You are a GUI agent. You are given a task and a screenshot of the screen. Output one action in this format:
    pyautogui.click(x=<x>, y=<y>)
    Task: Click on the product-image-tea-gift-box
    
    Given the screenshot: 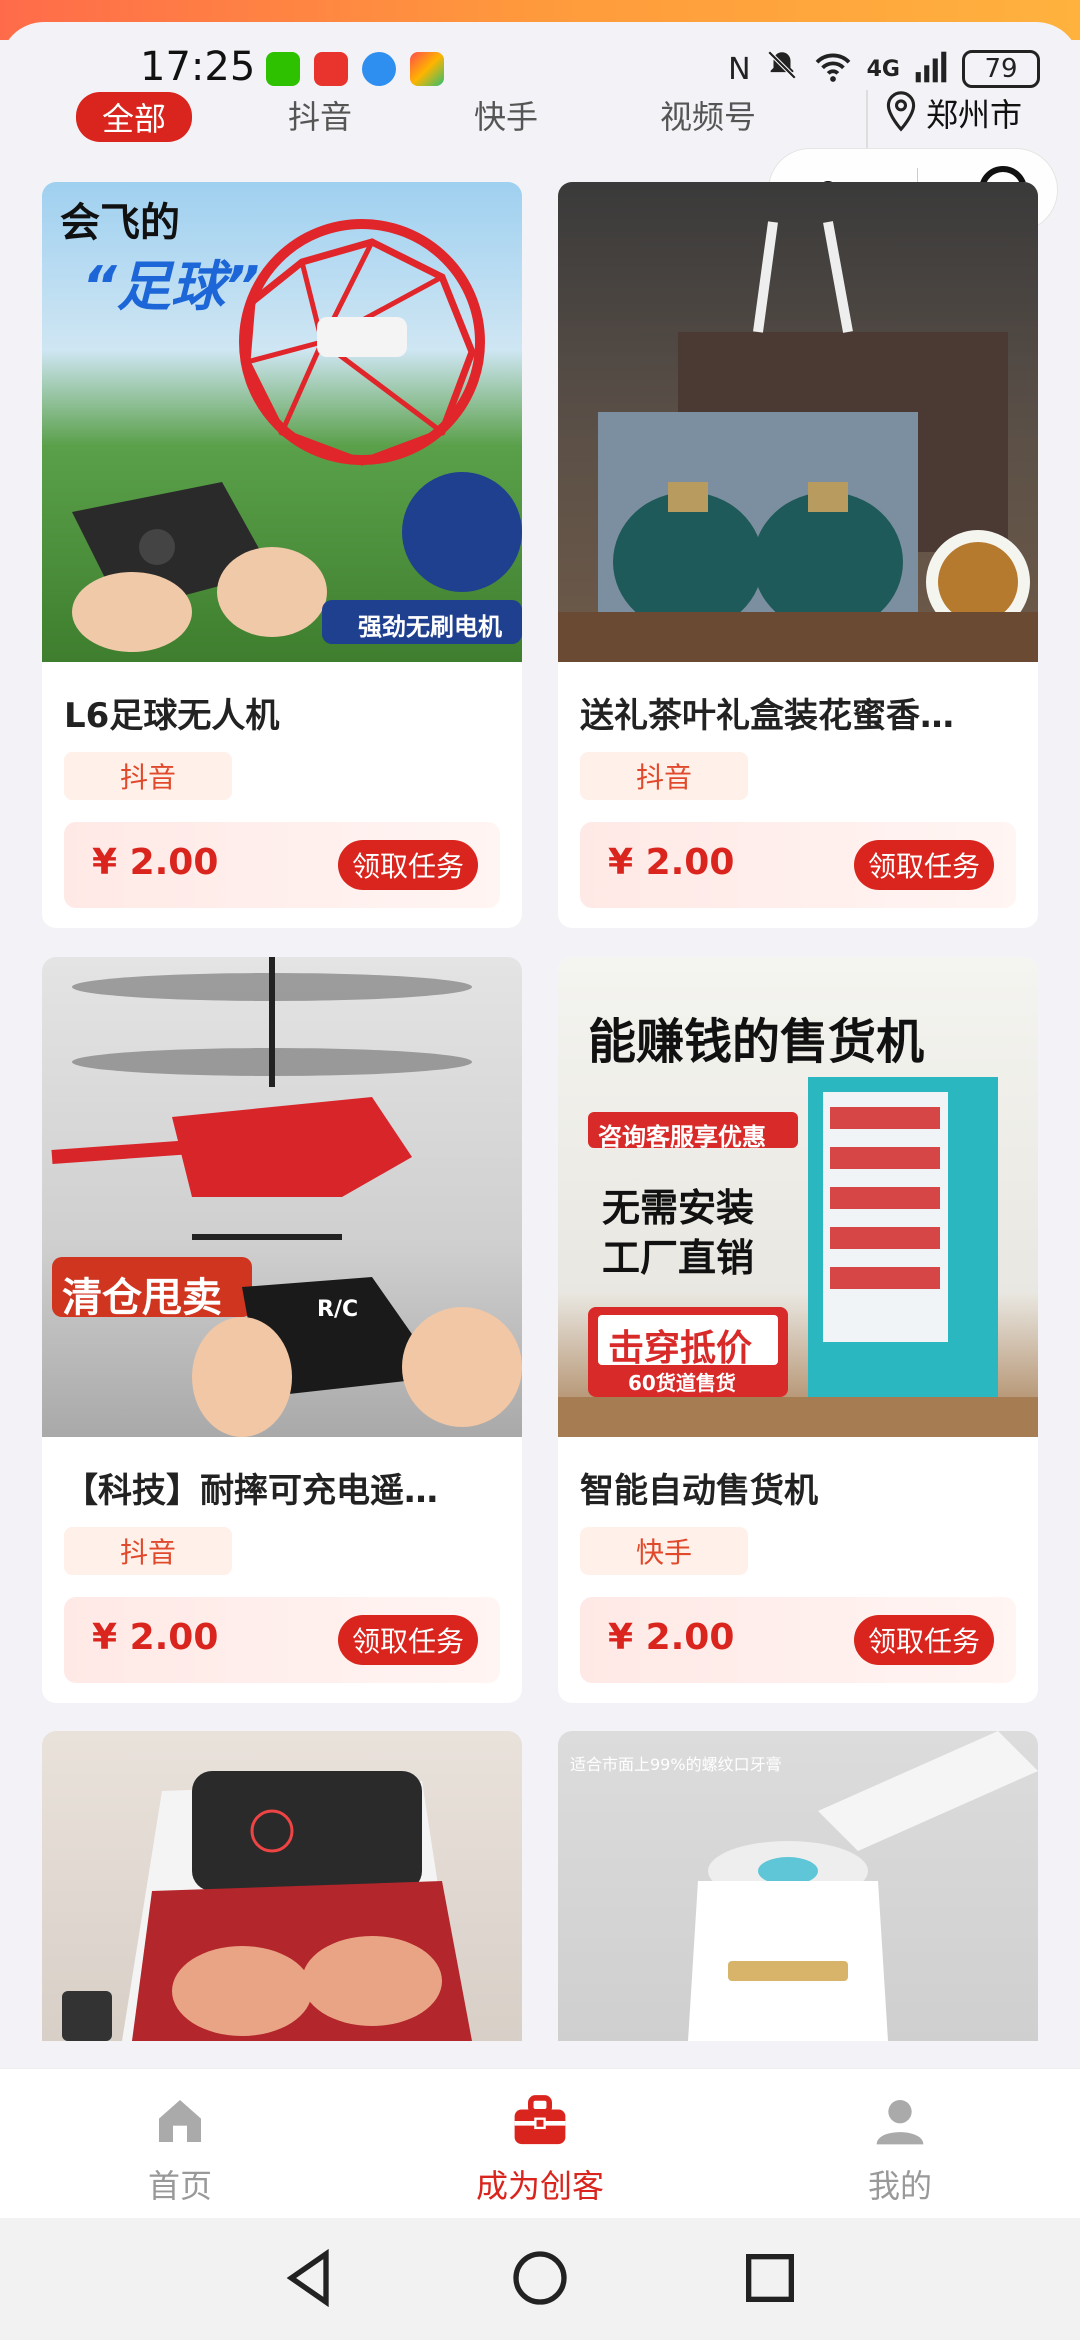 What is the action you would take?
    pyautogui.click(x=798, y=422)
    